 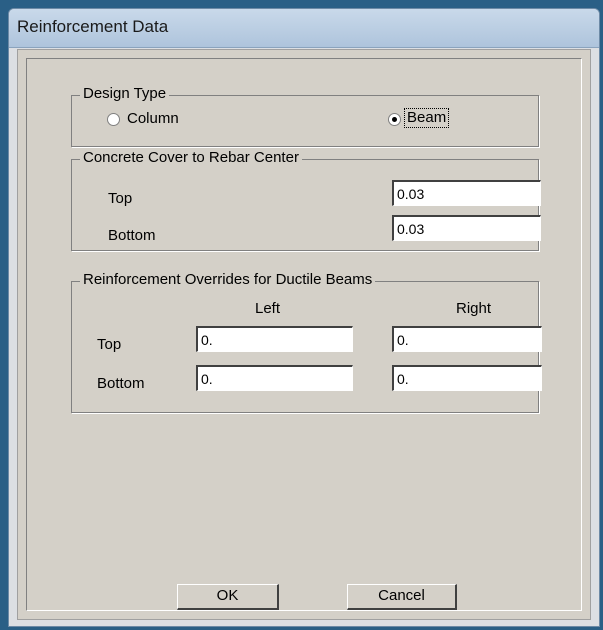 What do you see at coordinates (153, 118) in the screenshot?
I see `column-radio-label: Column` at bounding box center [153, 118].